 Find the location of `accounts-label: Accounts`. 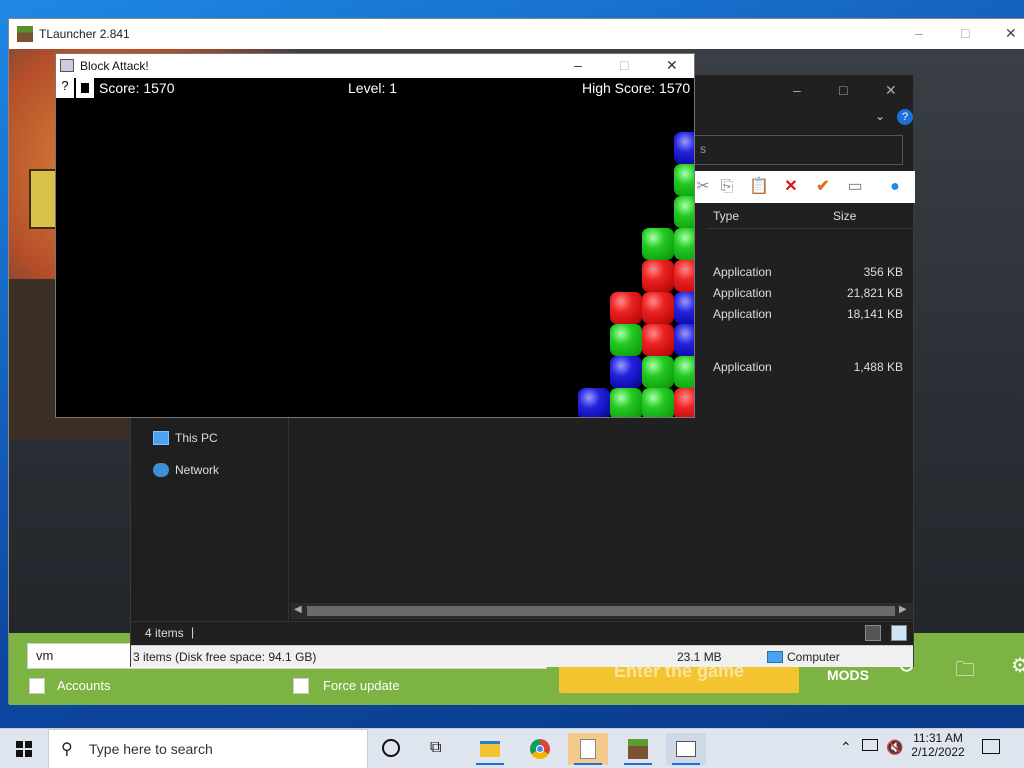

accounts-label: Accounts is located at coordinates (84, 685).